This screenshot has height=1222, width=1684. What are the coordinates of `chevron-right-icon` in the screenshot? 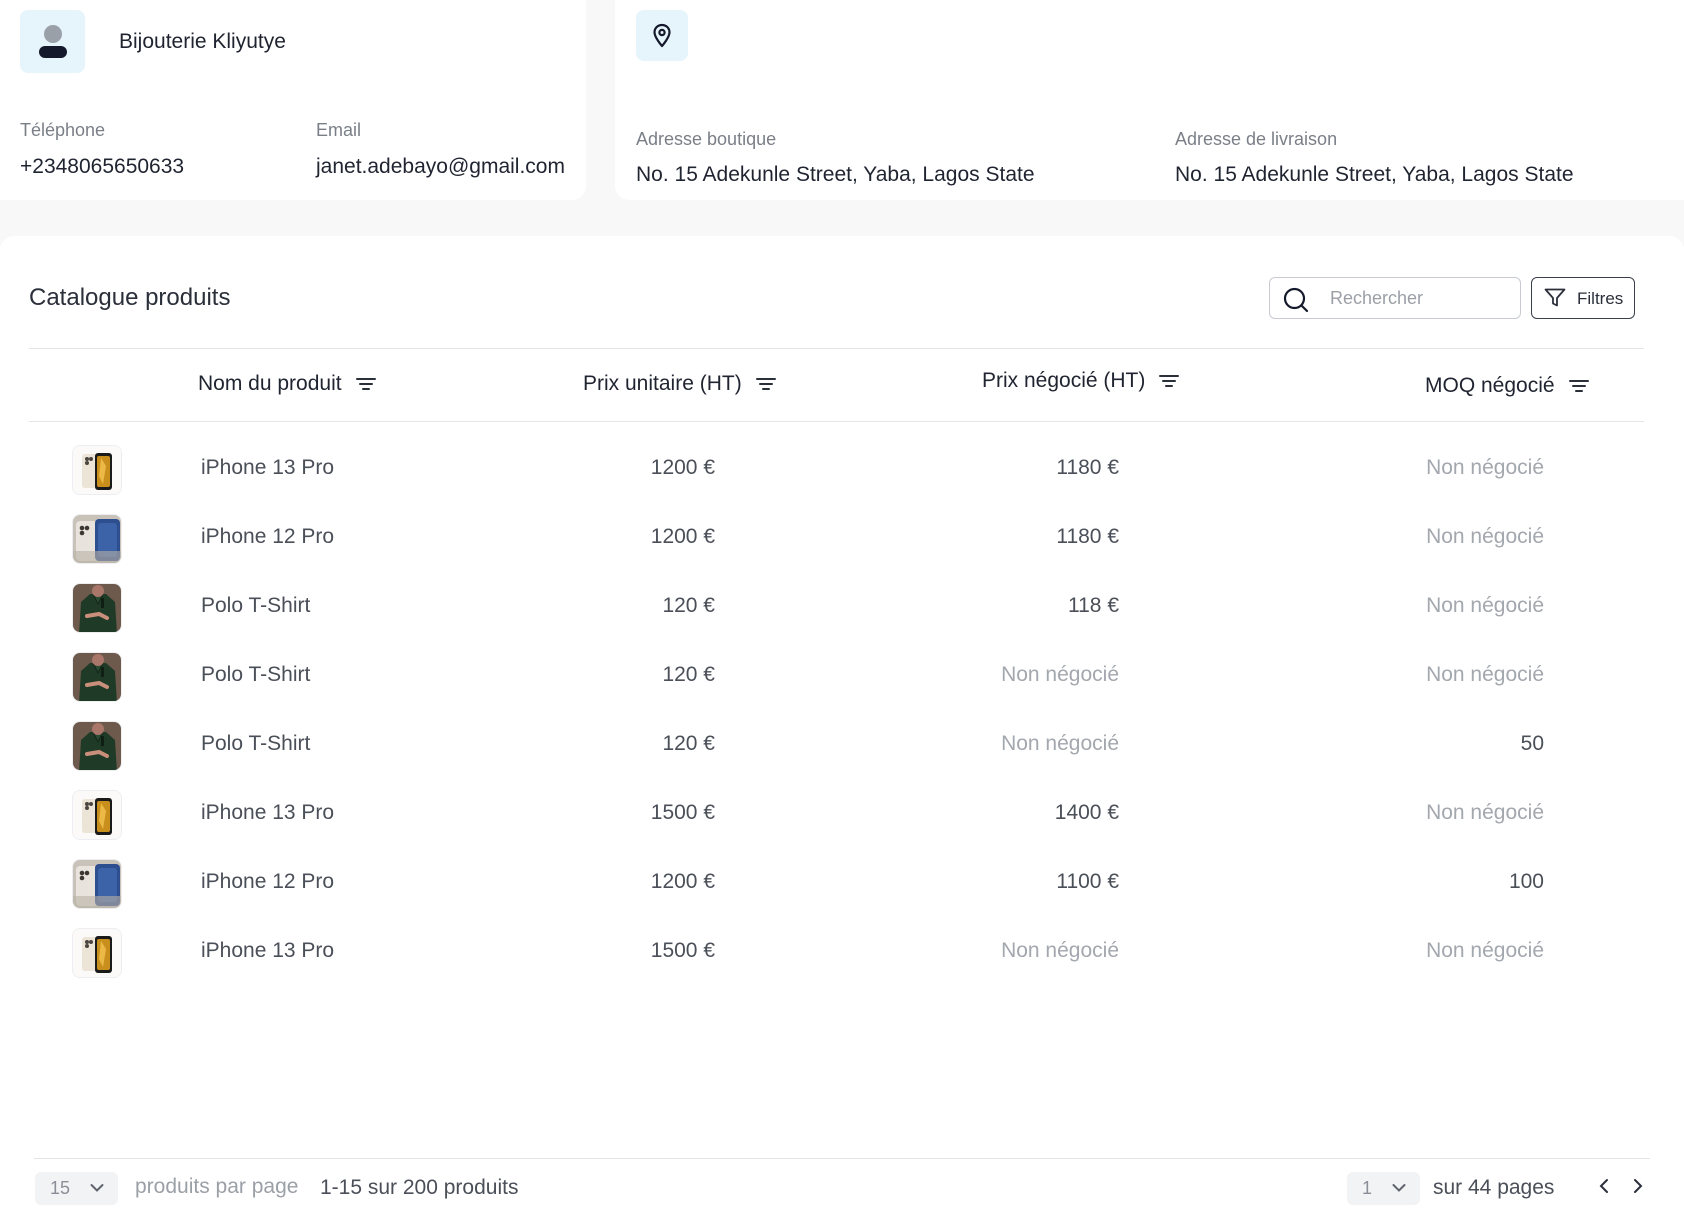 It's located at (1638, 1186).